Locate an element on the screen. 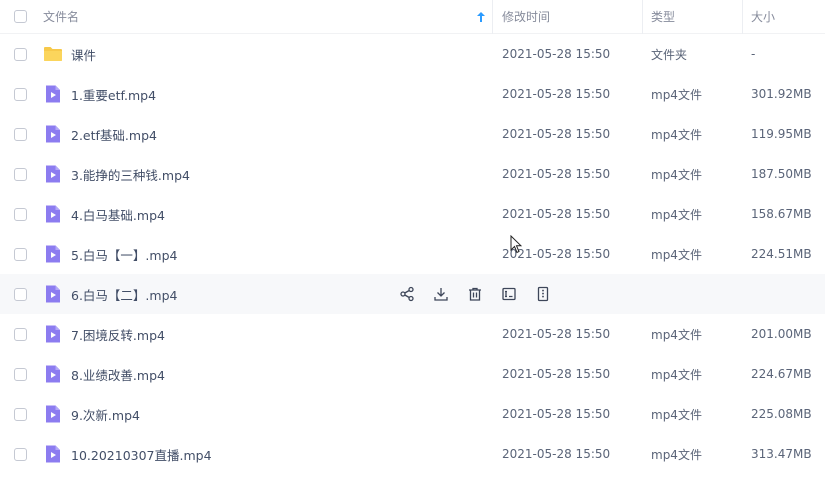 This screenshot has height=498, width=825. file-name: 3.能挣的三种钱.mp4 is located at coordinates (130, 174).